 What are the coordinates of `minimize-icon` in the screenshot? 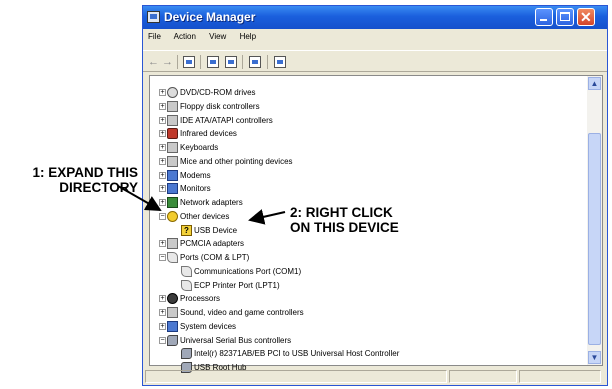 It's located at (543, 20).